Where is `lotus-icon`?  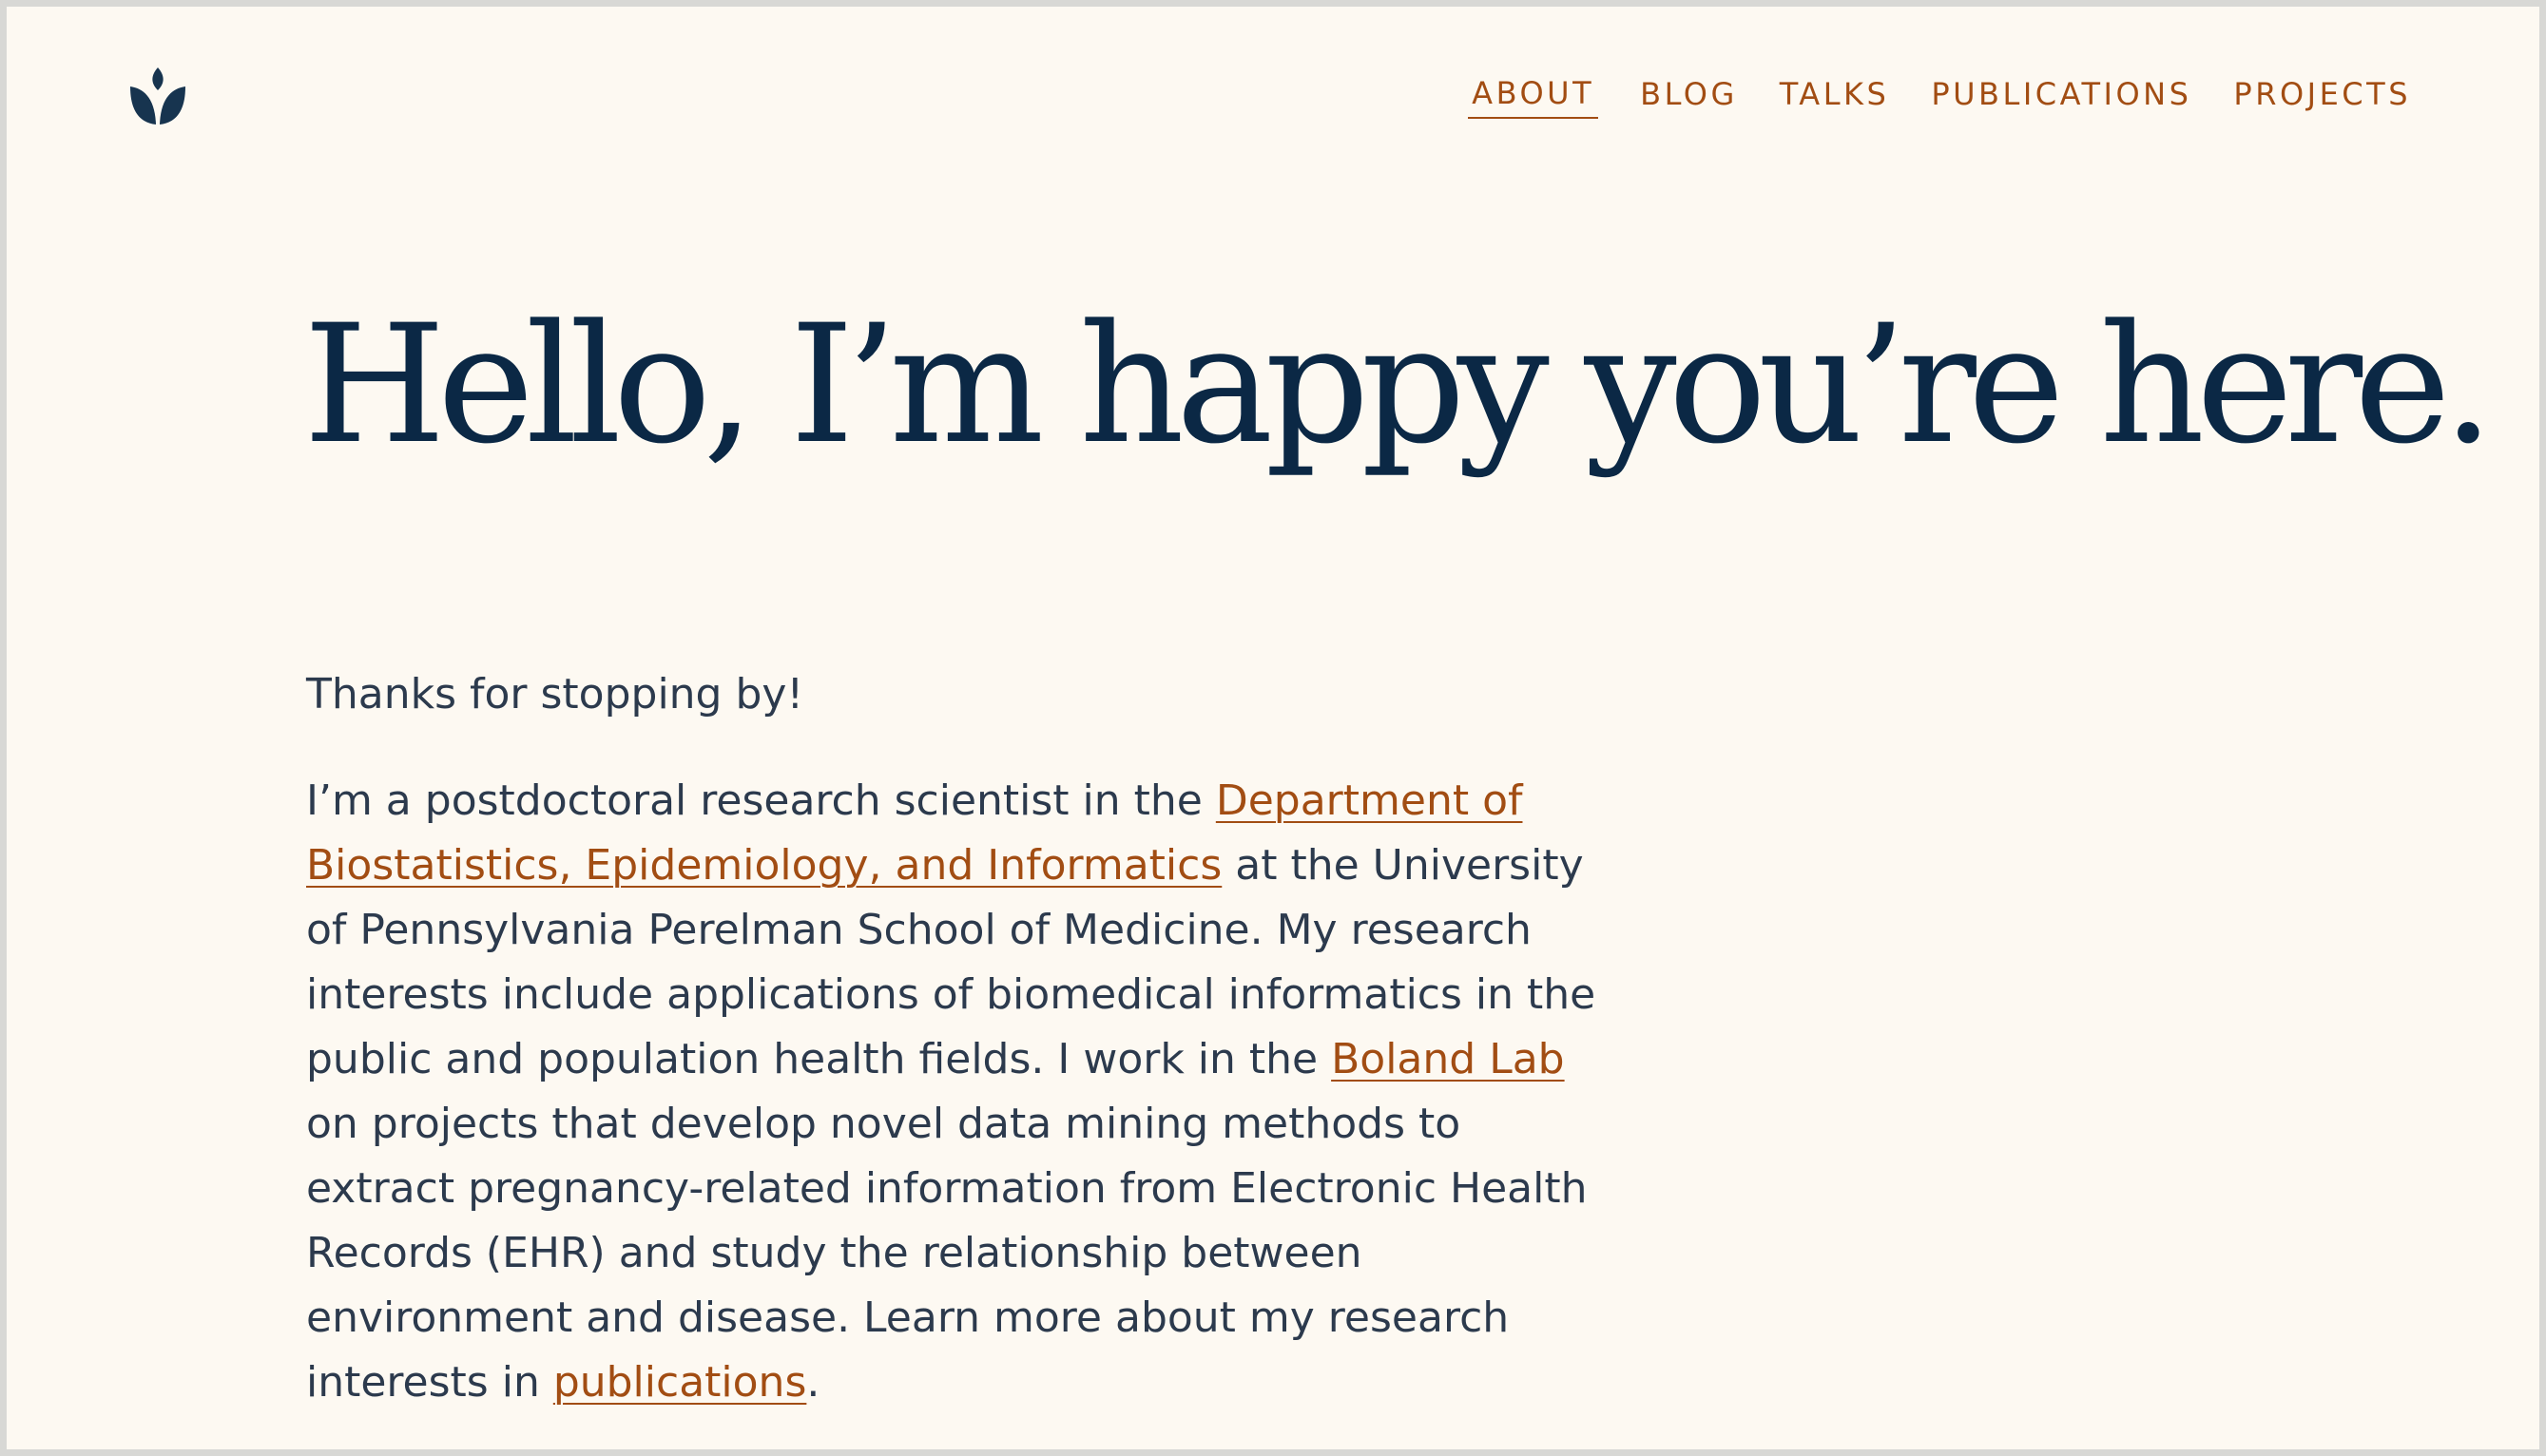 lotus-icon is located at coordinates (157, 96).